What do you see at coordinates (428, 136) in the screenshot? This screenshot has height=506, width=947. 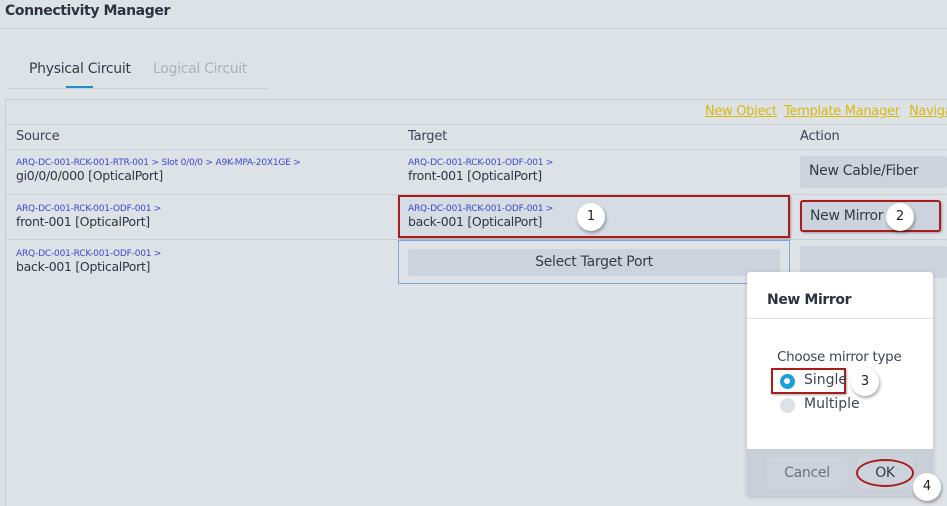 I see `header-target: Target` at bounding box center [428, 136].